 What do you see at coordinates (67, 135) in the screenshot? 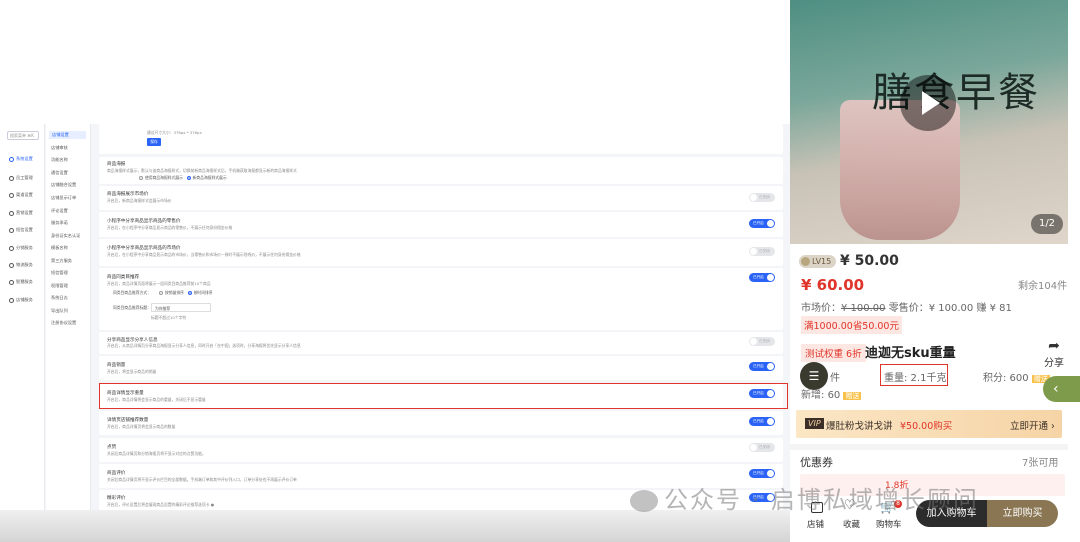
I see `nav2-item: 店铺设置` at bounding box center [67, 135].